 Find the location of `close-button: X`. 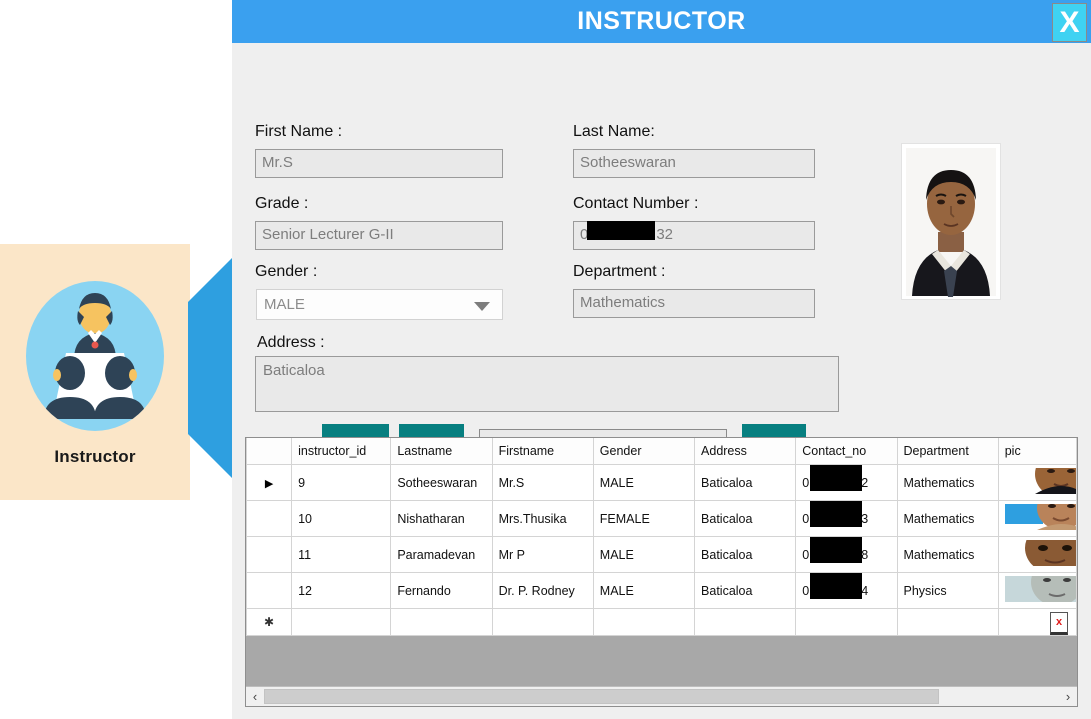

close-button: X is located at coordinates (1069, 22).